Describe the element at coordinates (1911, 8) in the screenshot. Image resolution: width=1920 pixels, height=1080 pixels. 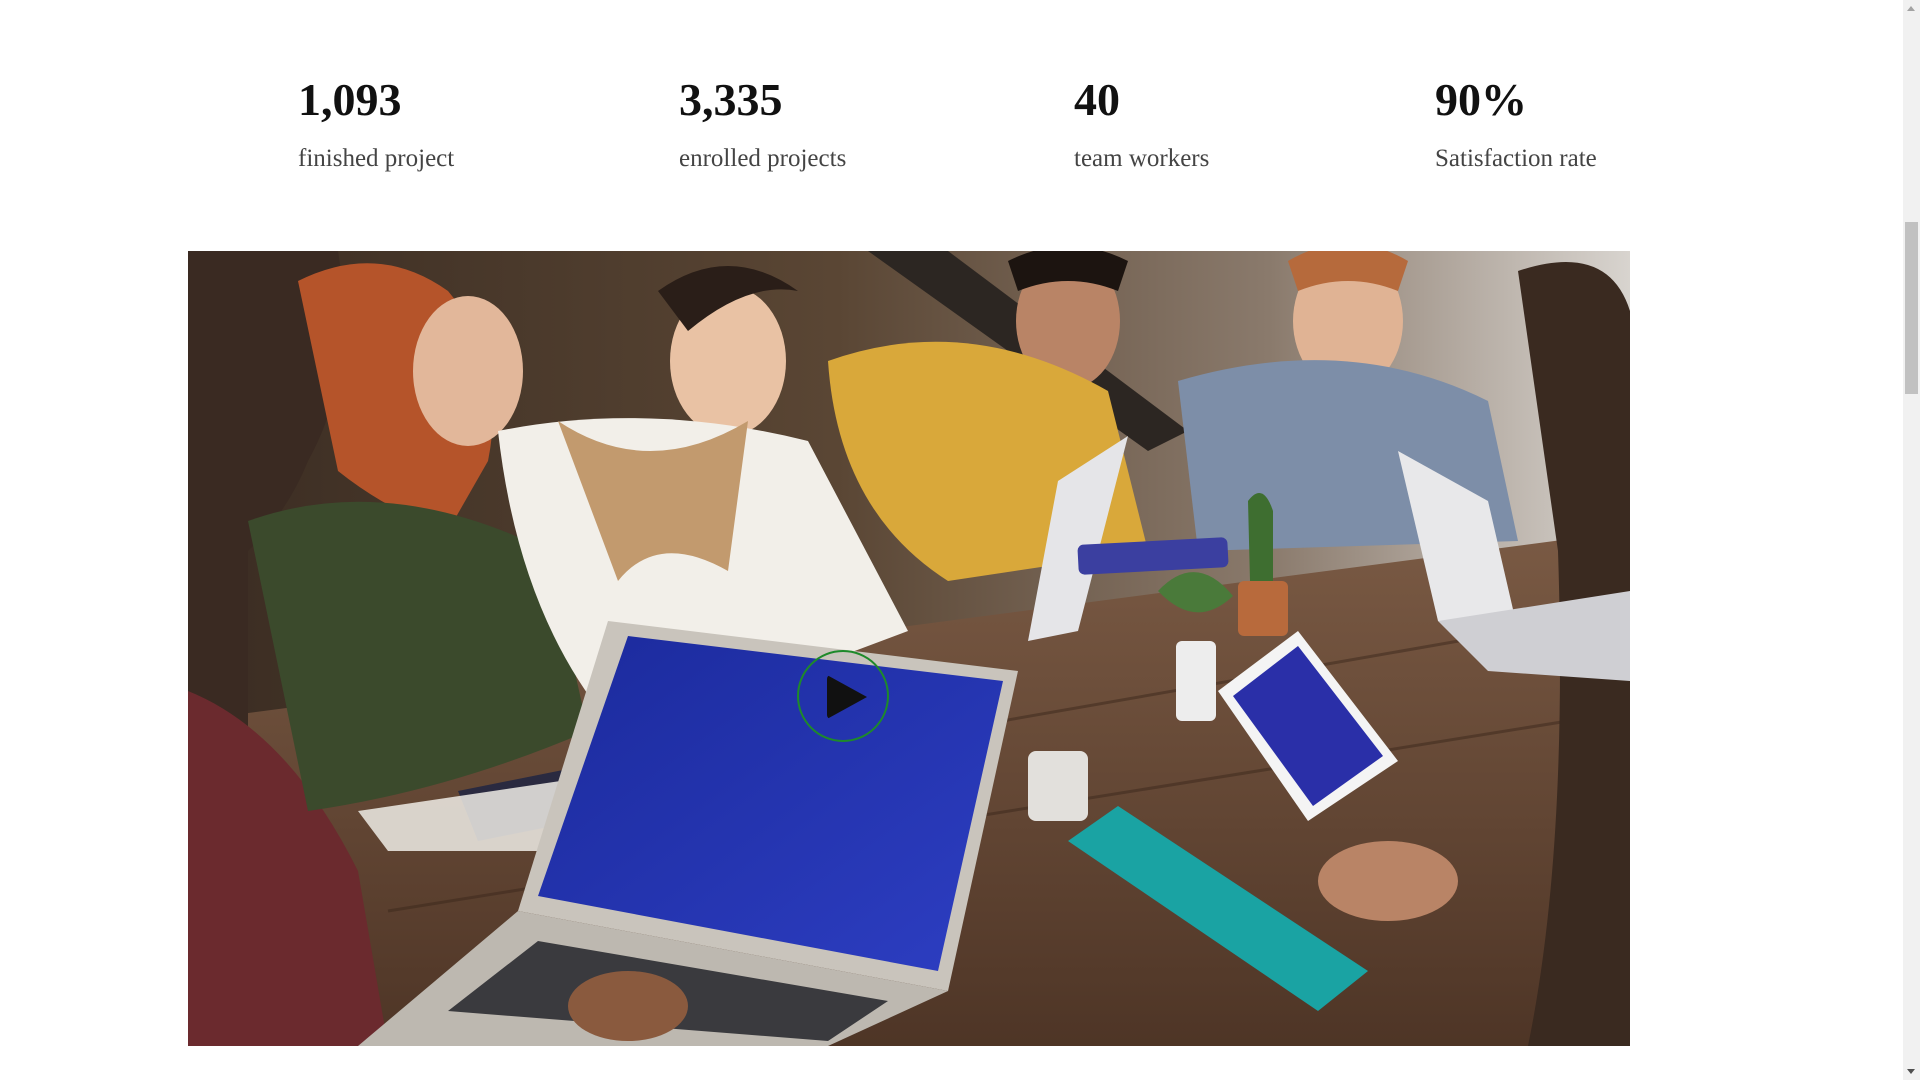
I see `scroll-up-arrow-icon` at that location.